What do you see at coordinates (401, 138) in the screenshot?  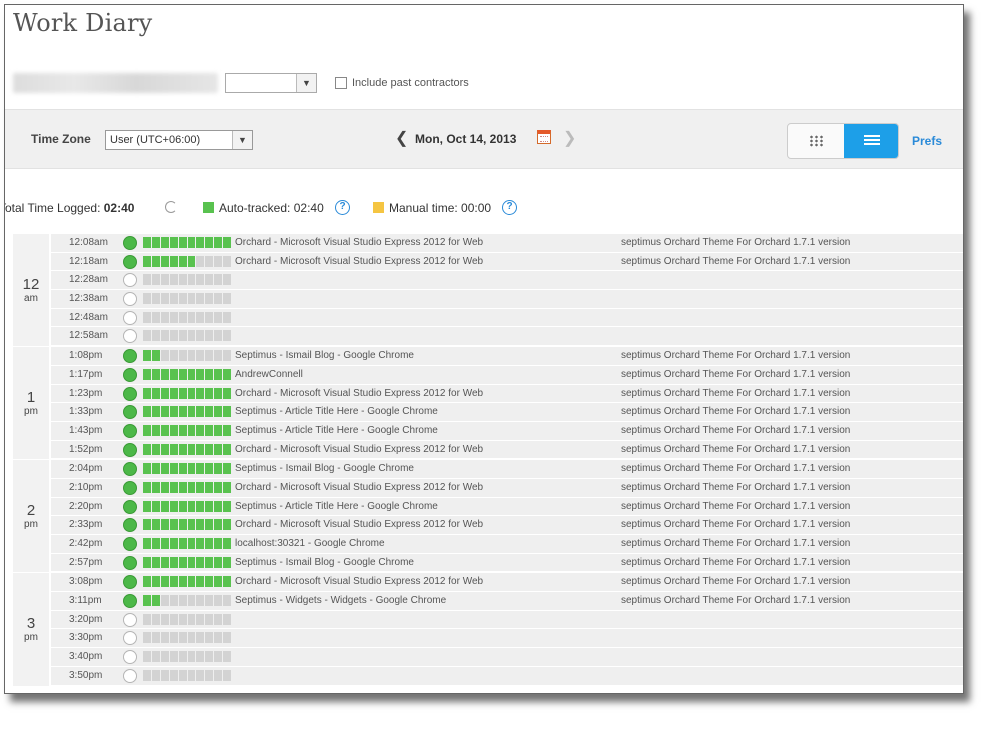 I see `previous-day-icon: ❮` at bounding box center [401, 138].